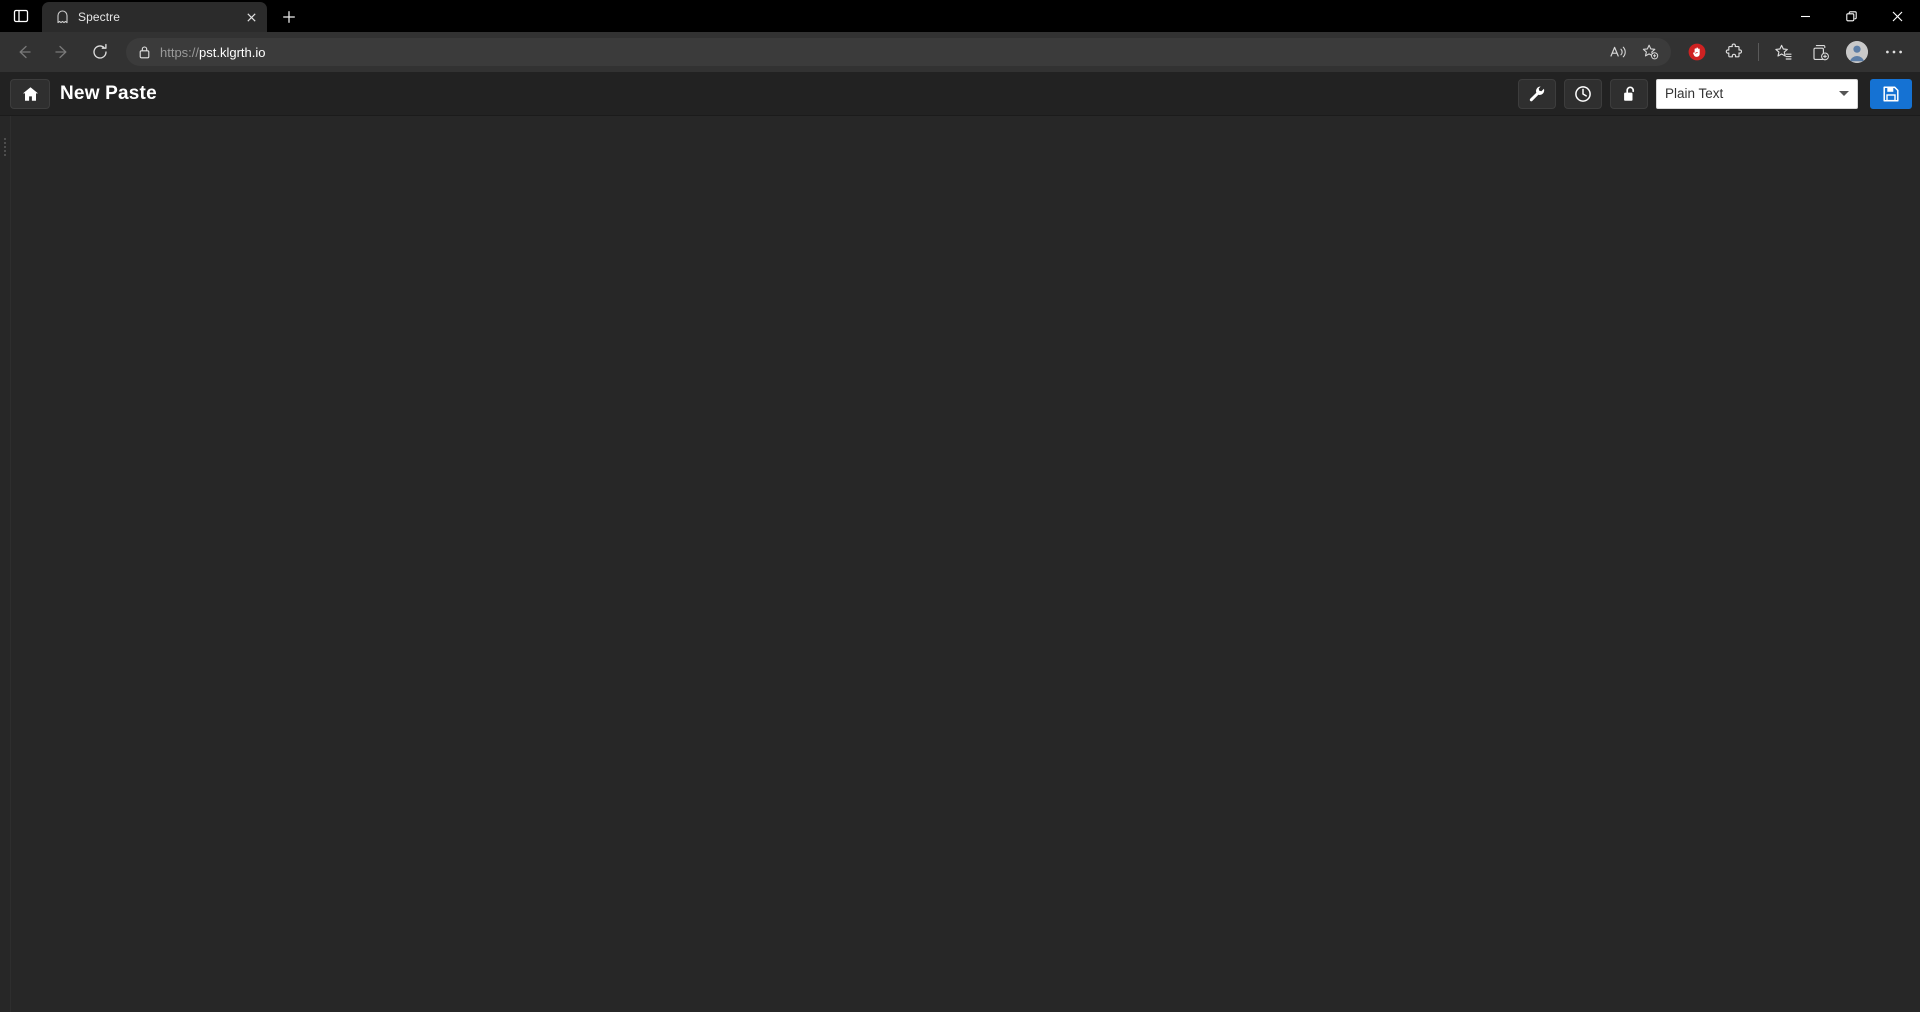  I want to click on blocker-extension-icon, so click(1697, 52).